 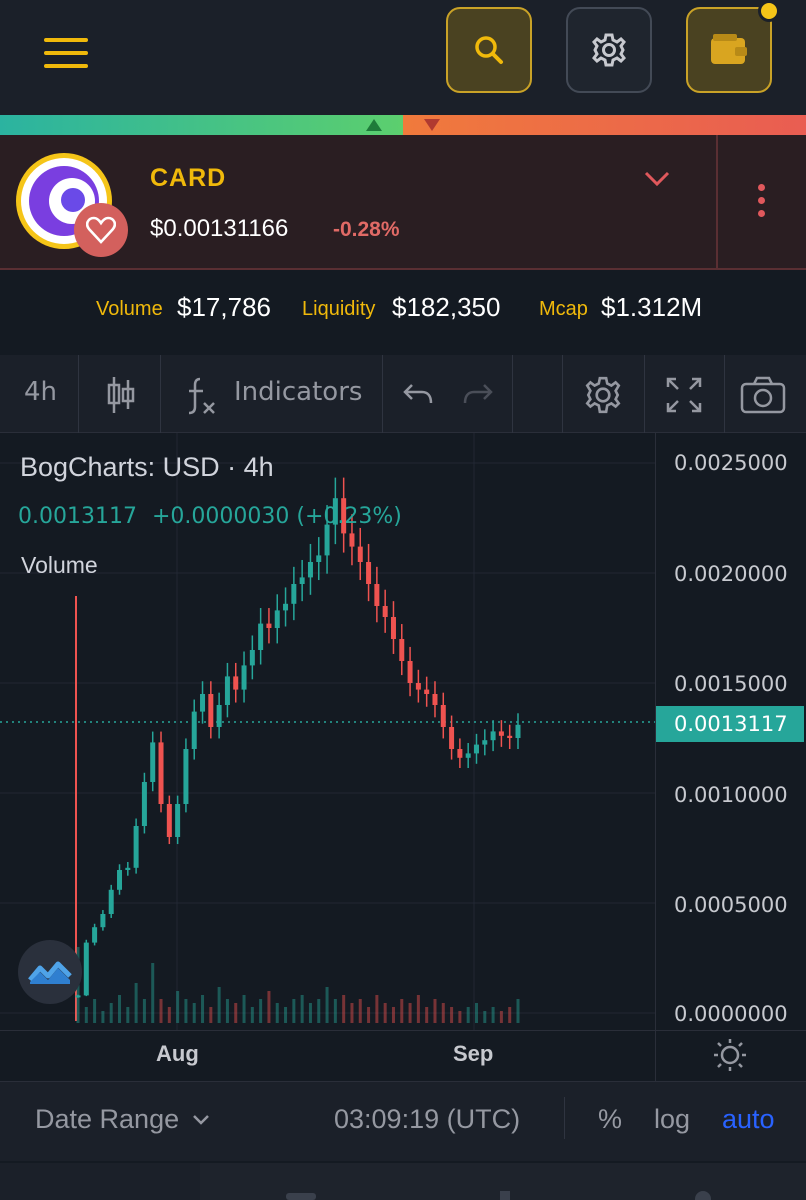 I want to click on down-arrow-icon, so click(x=432, y=125).